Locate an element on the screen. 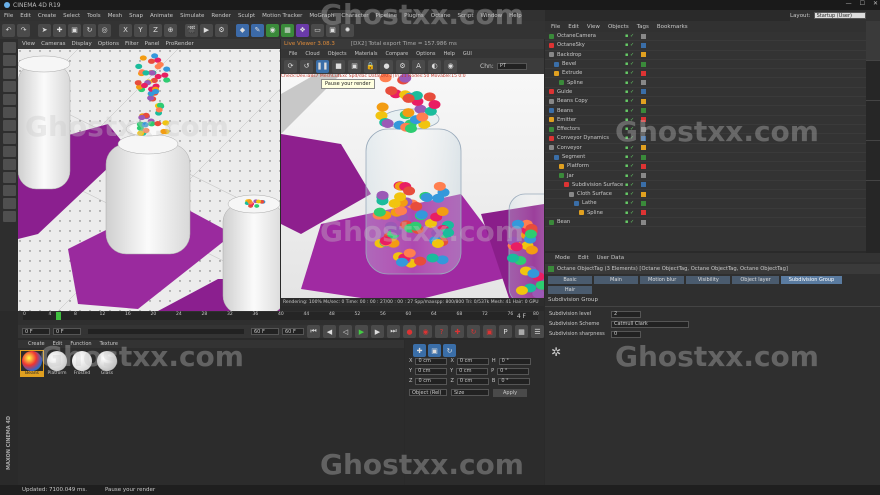  layout-select: Startup (User) is located at coordinates (839, 15).